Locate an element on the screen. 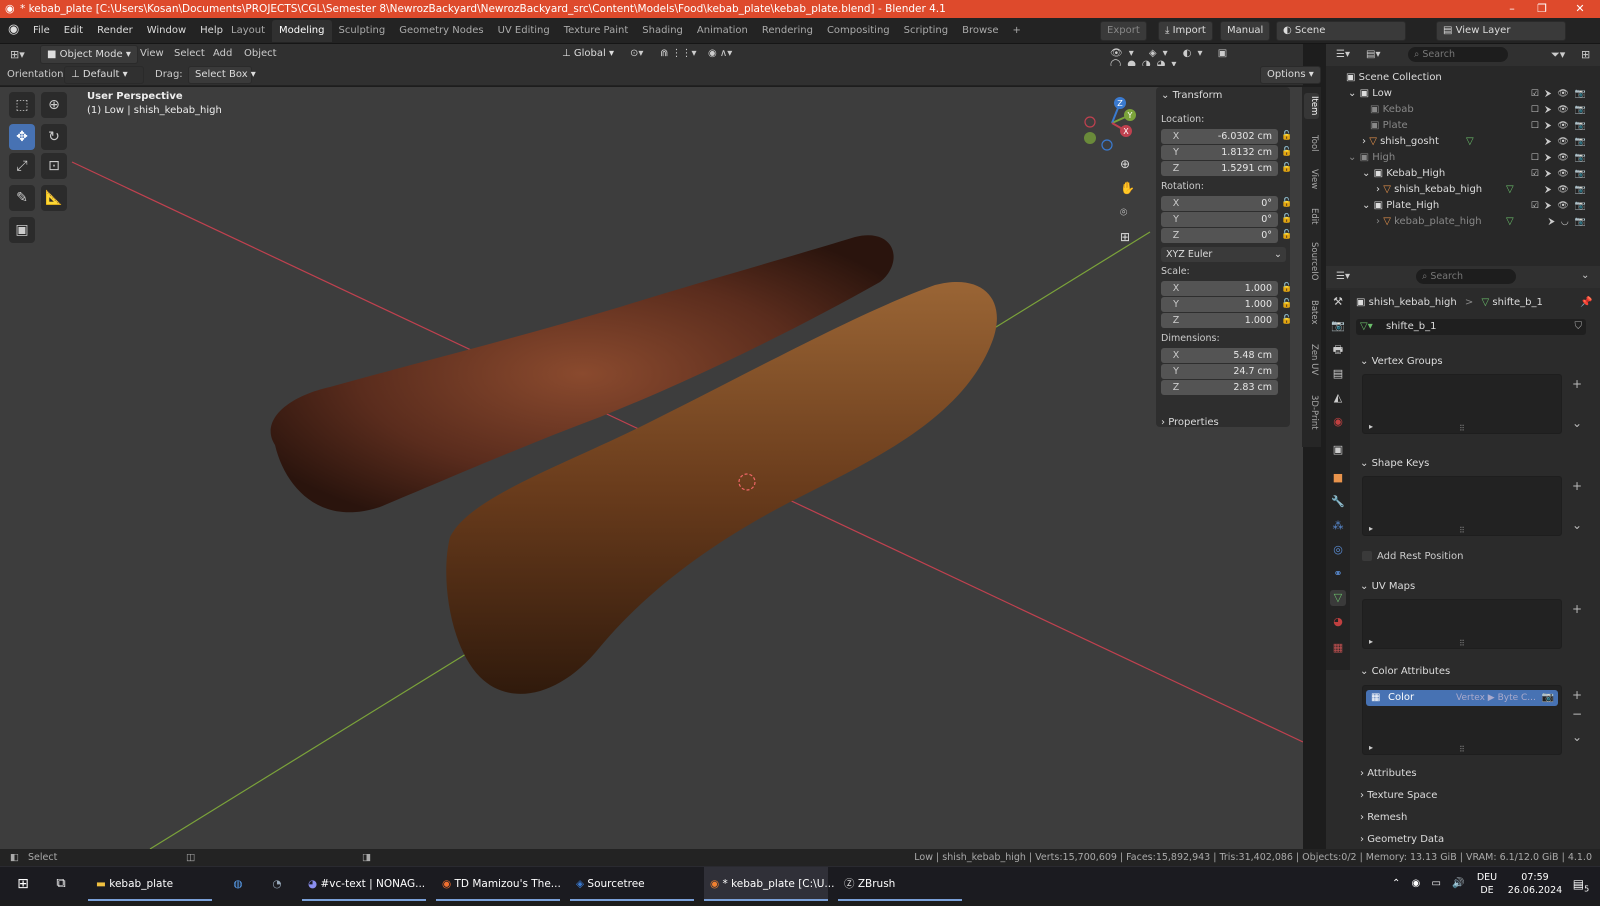  add-workspace-button: + is located at coordinates (1017, 31).